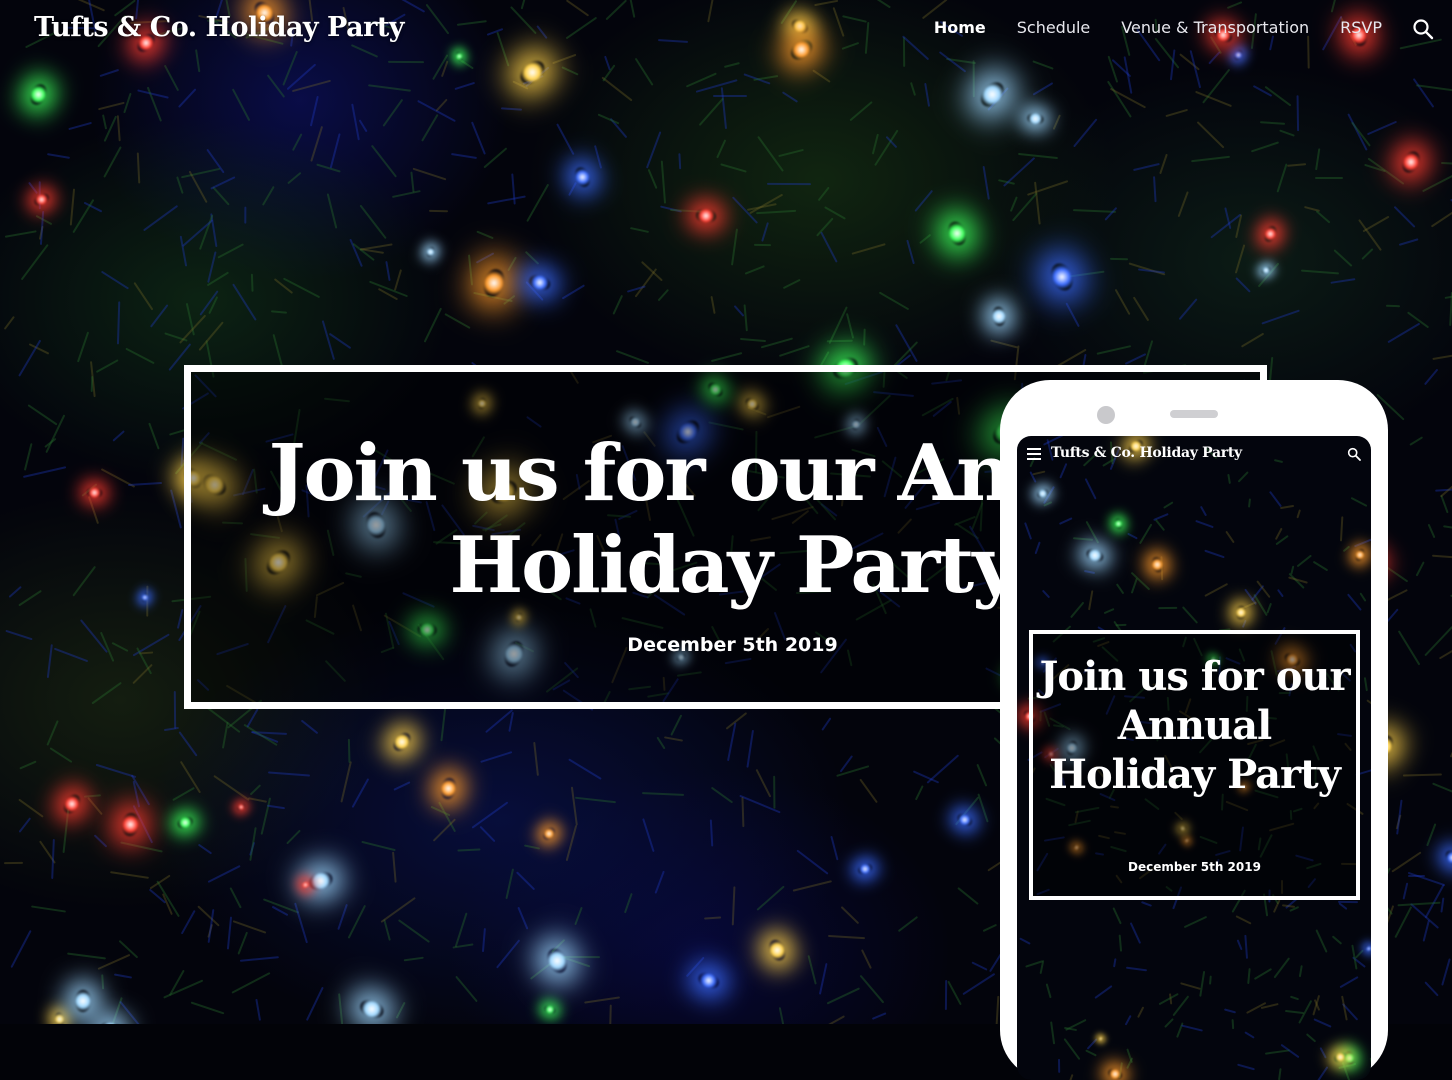 This screenshot has height=1080, width=1452. I want to click on nav-home: Home, so click(960, 27).